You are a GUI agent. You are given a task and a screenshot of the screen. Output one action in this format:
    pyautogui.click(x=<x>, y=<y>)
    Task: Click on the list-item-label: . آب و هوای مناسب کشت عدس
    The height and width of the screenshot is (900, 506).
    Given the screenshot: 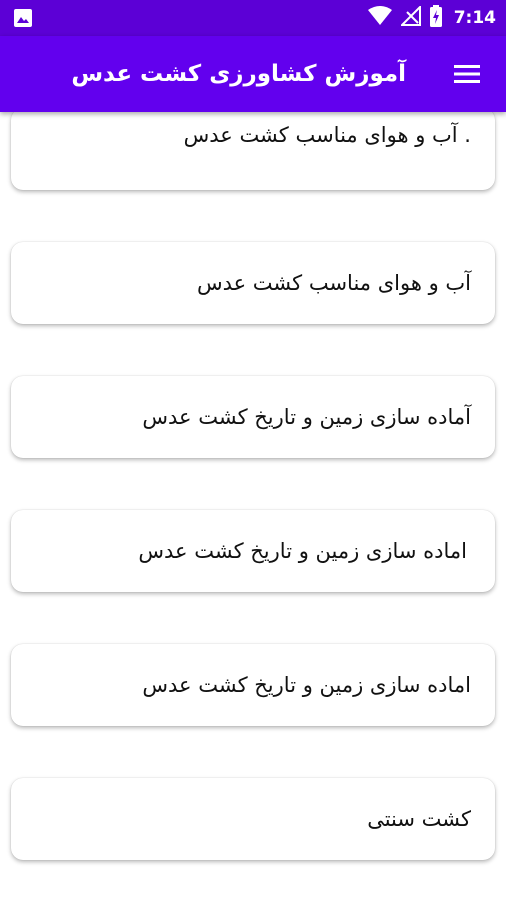 What is the action you would take?
    pyautogui.click(x=327, y=135)
    